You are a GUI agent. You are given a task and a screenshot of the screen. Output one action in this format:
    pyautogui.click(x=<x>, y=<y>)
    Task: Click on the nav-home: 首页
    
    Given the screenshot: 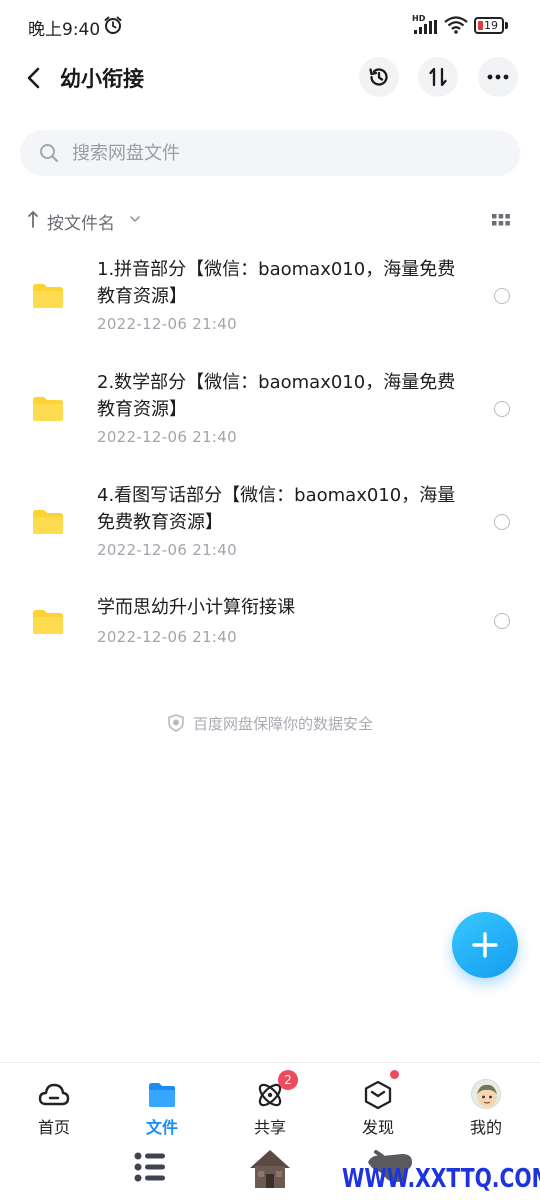 What is the action you would take?
    pyautogui.click(x=54, y=1100)
    